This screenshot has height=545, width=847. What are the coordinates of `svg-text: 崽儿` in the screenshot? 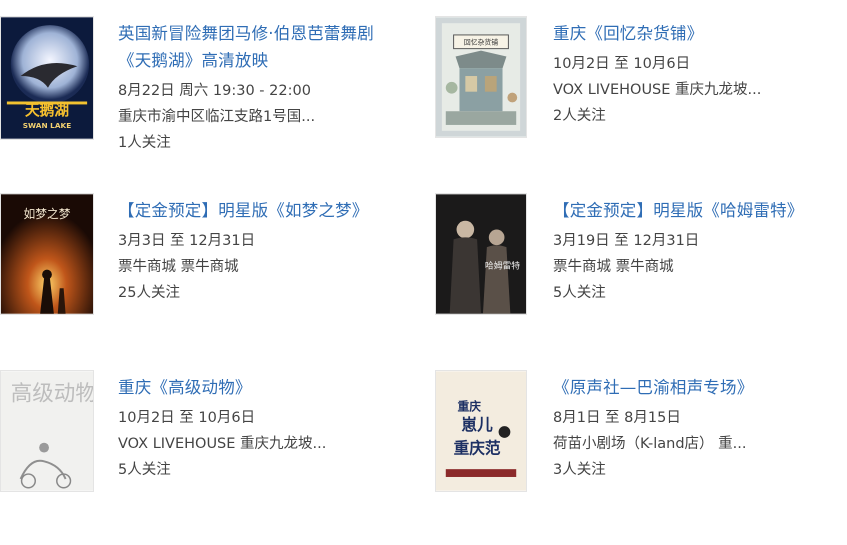 It's located at (477, 424).